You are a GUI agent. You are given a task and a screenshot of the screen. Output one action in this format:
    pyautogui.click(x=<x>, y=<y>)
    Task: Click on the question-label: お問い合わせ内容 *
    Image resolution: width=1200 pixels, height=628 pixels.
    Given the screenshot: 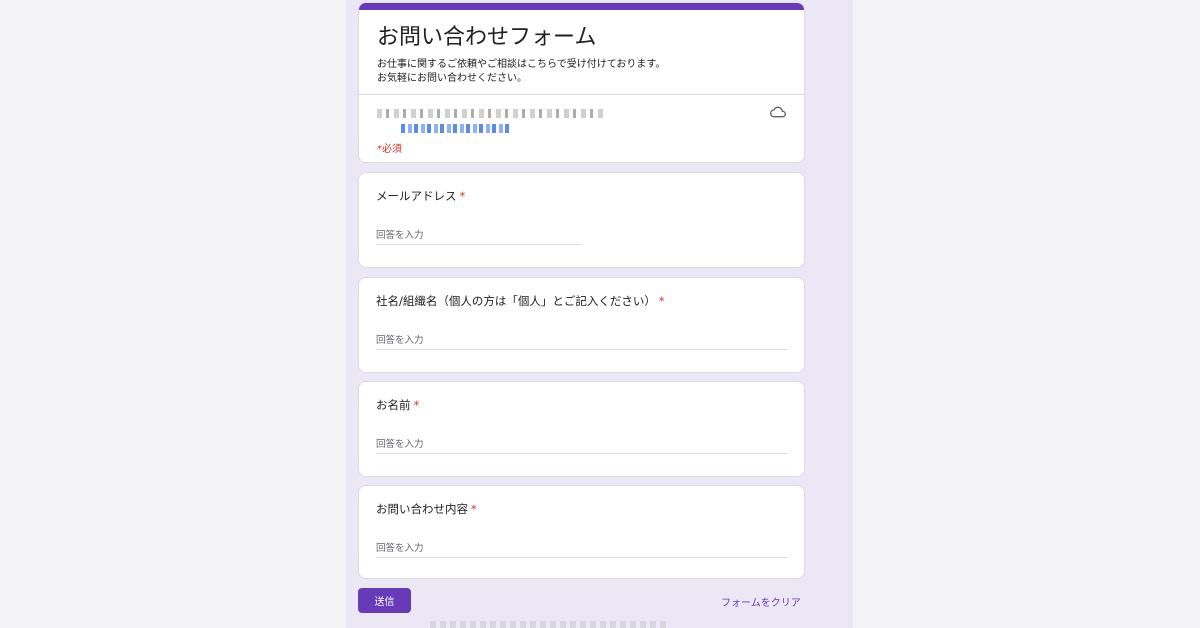 What is the action you would take?
    pyautogui.click(x=426, y=509)
    